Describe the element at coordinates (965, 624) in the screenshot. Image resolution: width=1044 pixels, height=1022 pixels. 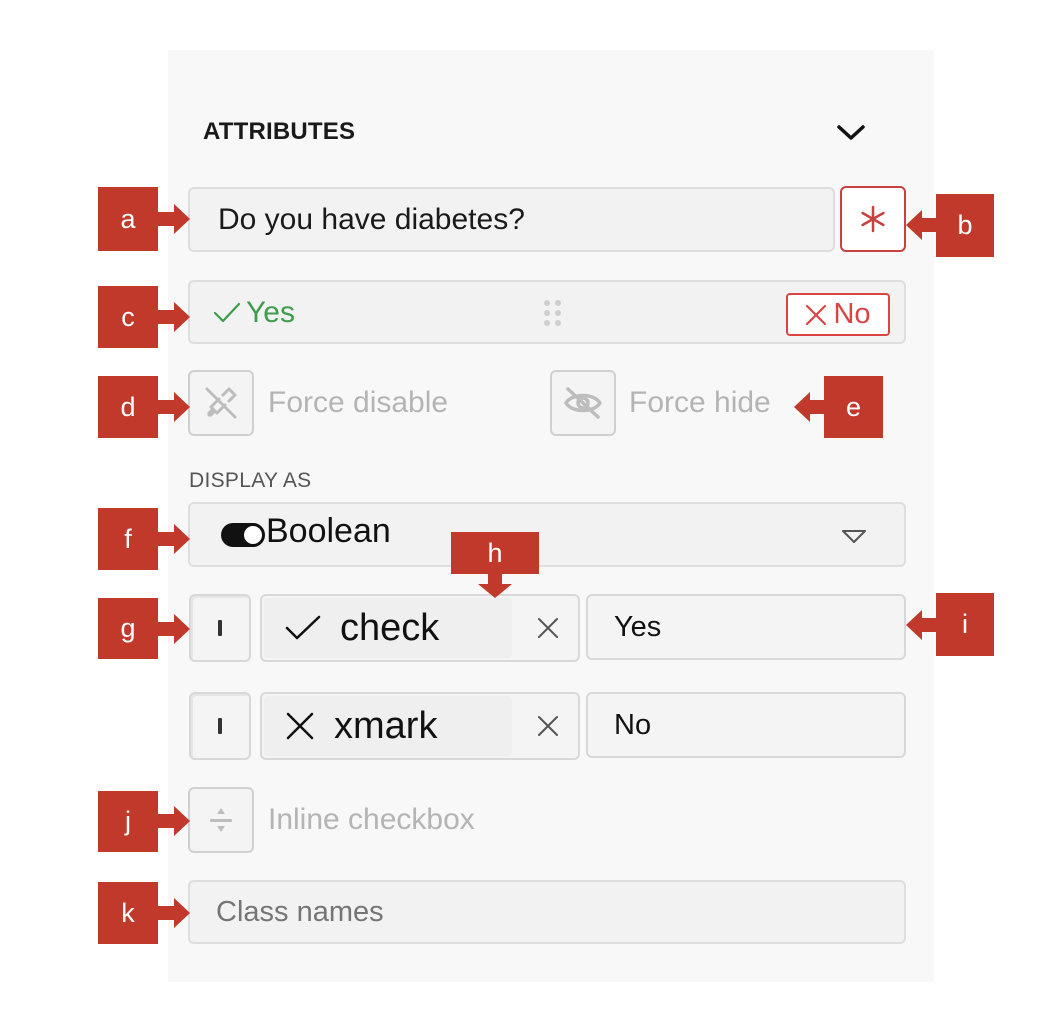
I see `callout-i: i` at that location.